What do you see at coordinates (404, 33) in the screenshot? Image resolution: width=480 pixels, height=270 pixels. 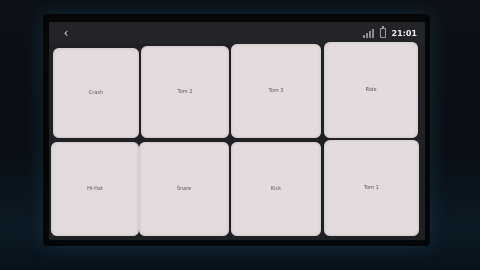 I see `status-time: 21:01` at bounding box center [404, 33].